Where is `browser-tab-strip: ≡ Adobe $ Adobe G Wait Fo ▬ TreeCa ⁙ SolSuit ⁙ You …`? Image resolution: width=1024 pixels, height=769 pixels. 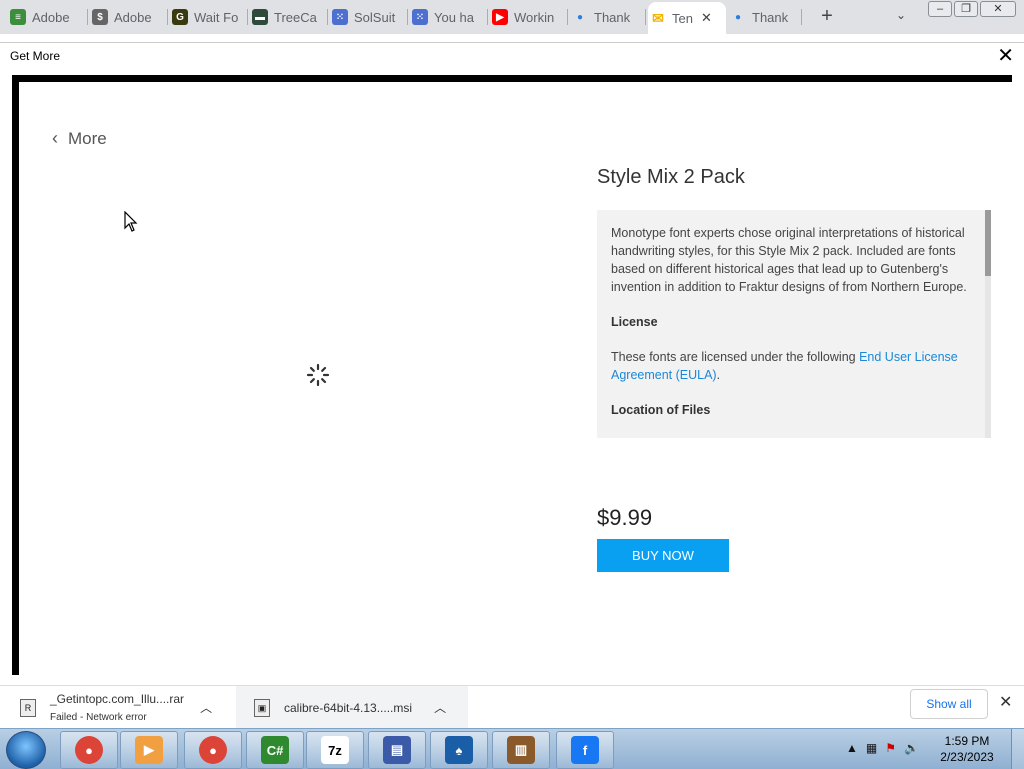
browser-tab-strip: ≡ Adobe $ Adobe G Wait Fo ▬ TreeCa ⁙ SolSuit ⁙ You … is located at coordinates (512, 17).